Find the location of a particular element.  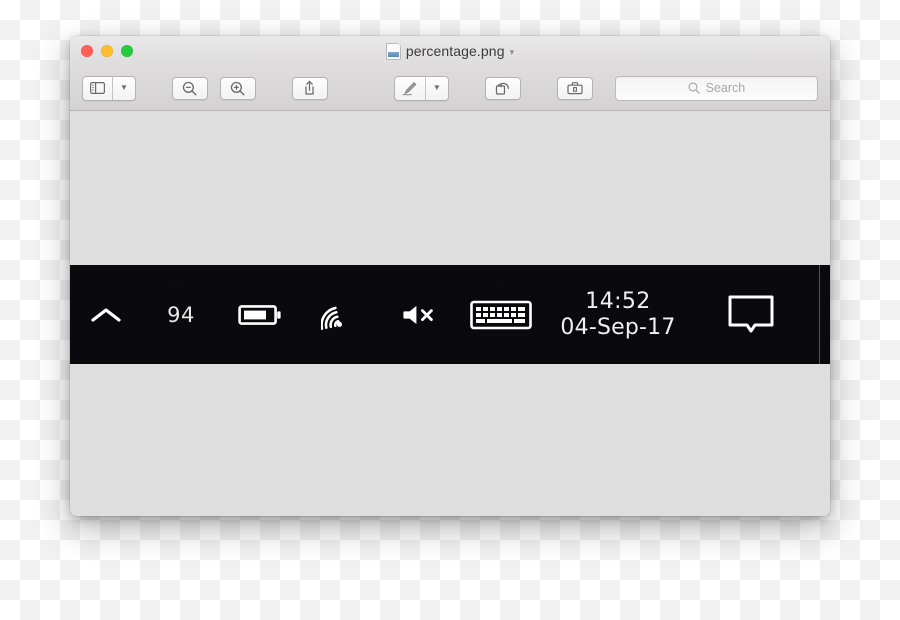

clock-time: 14:52 is located at coordinates (618, 301).